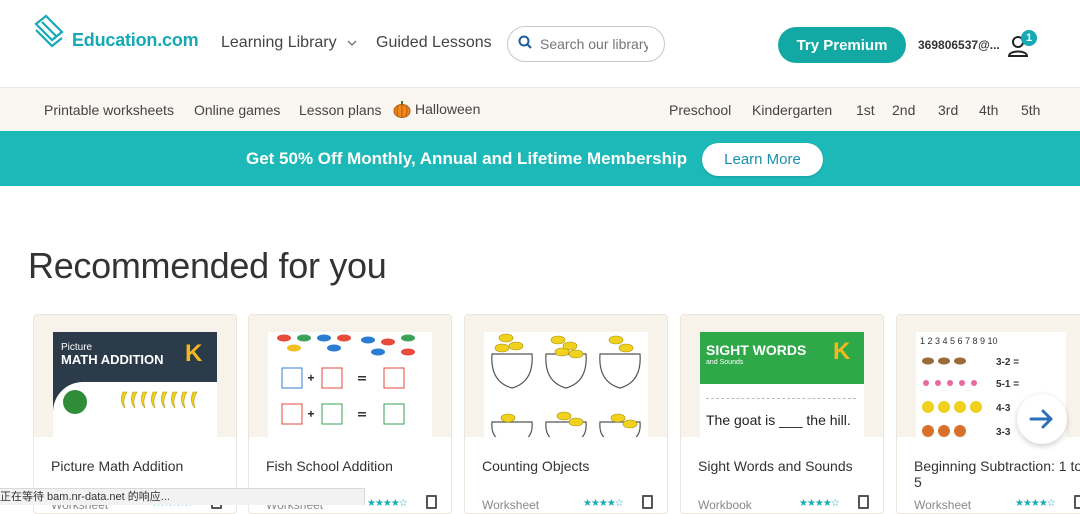  I want to click on subnav-lesson-plans: Lesson plans, so click(340, 110).